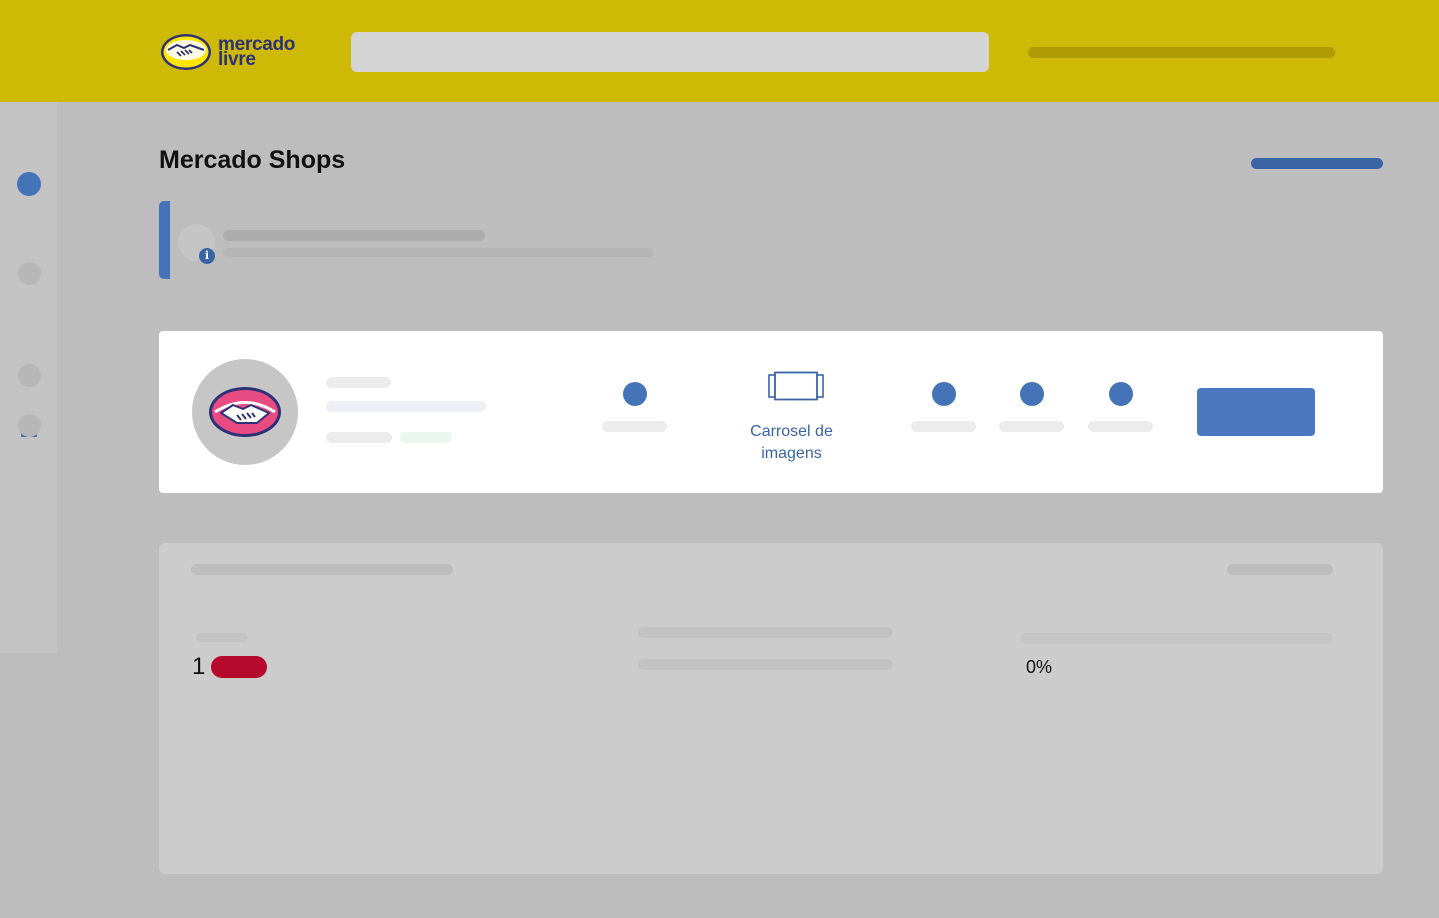 Image resolution: width=1439 pixels, height=918 pixels. What do you see at coordinates (322, 569) in the screenshot?
I see `panel-title` at bounding box center [322, 569].